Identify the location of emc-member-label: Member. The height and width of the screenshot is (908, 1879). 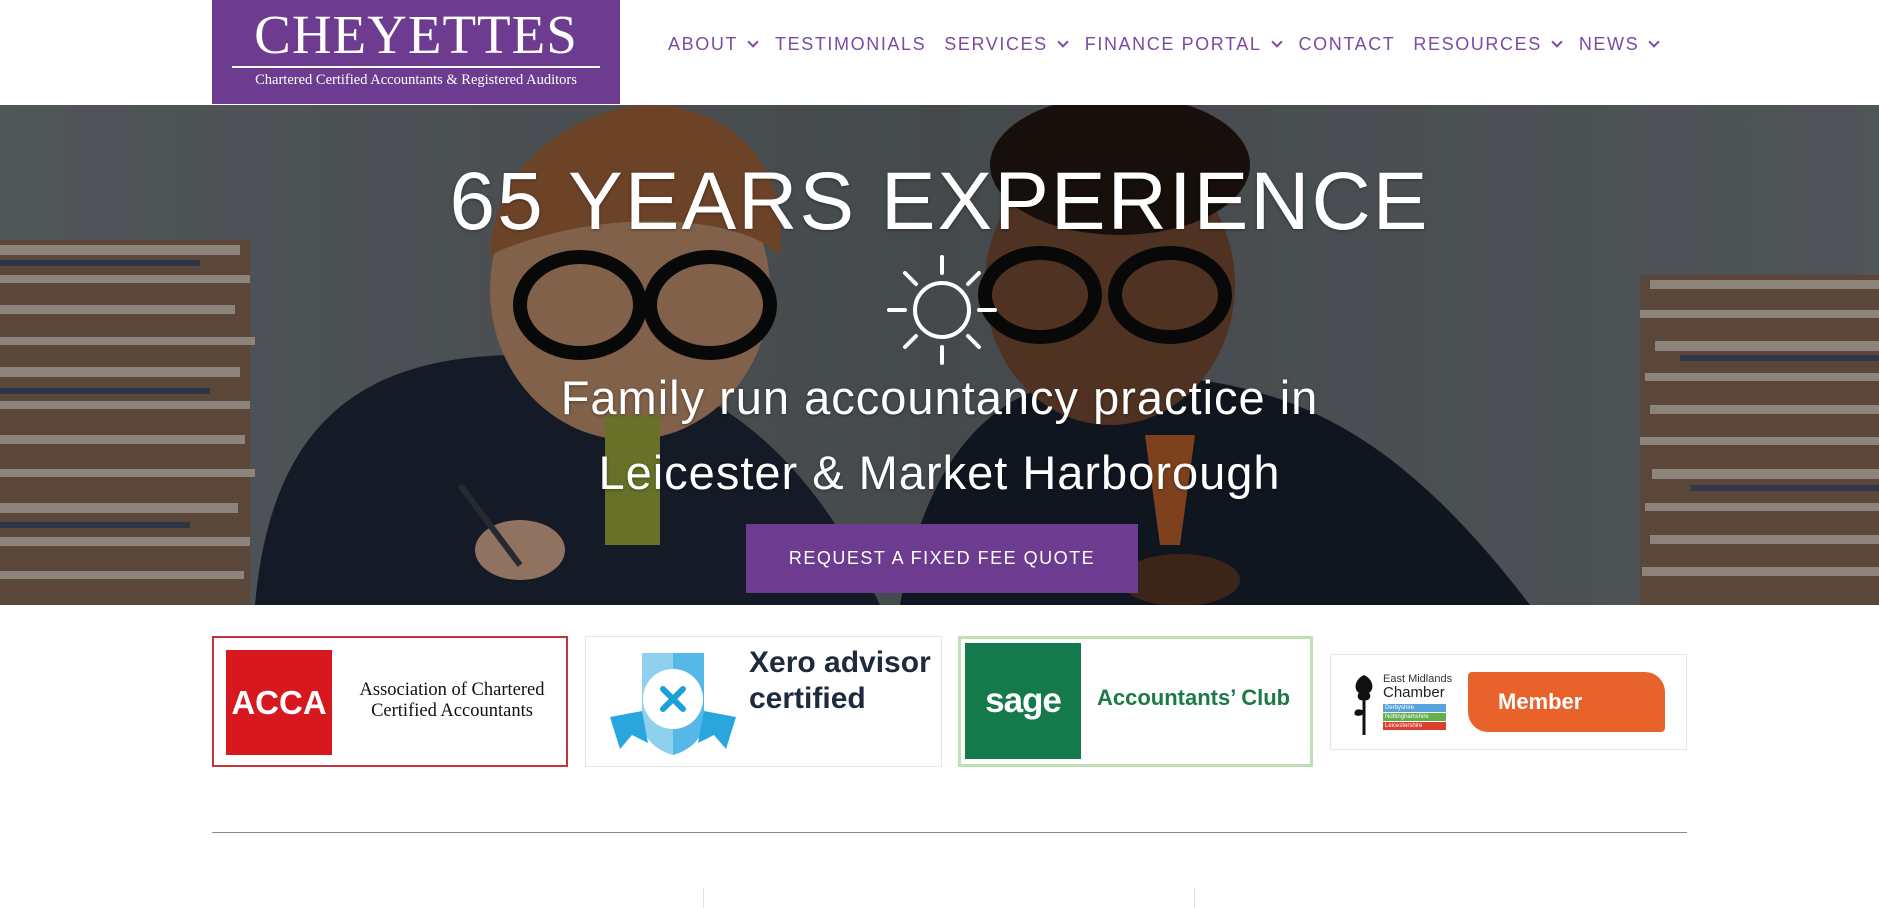
(1566, 702).